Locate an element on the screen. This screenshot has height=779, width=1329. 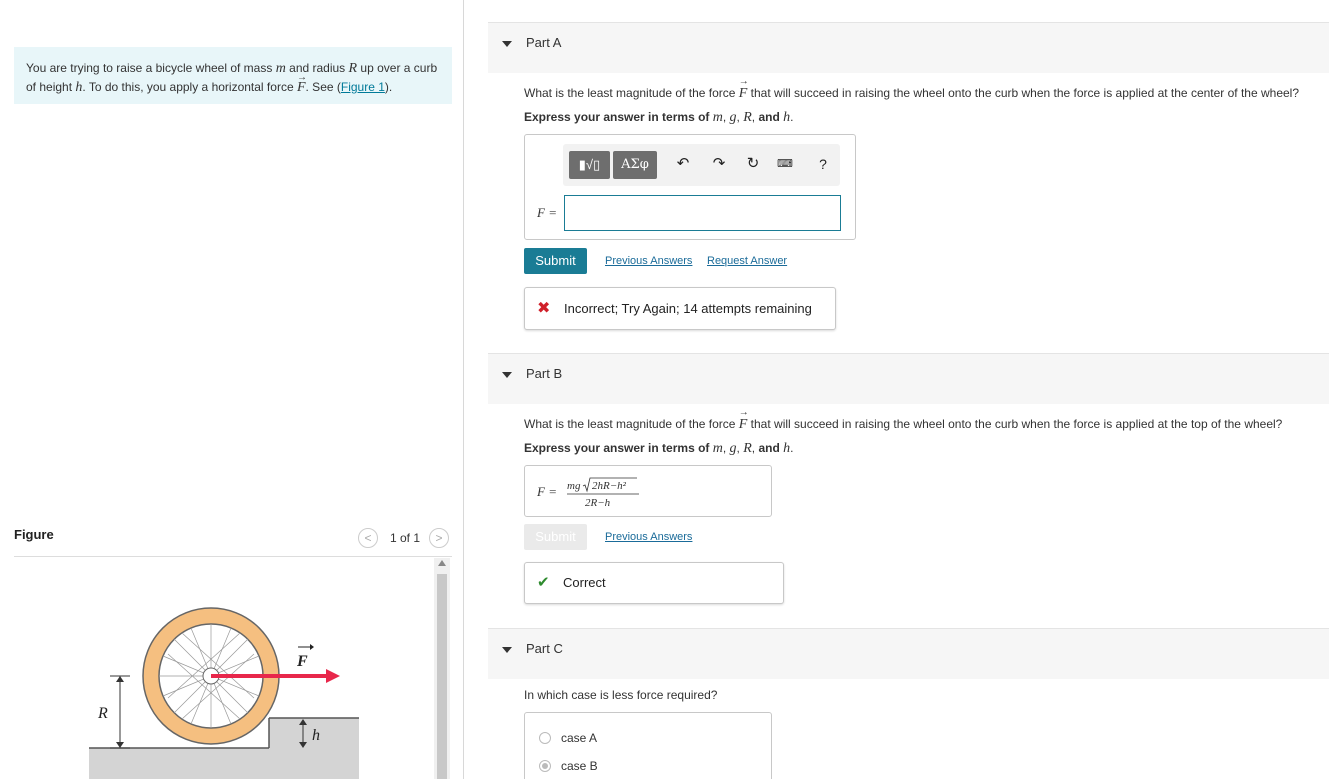
force-arrowhead is located at coordinates (333, 676).